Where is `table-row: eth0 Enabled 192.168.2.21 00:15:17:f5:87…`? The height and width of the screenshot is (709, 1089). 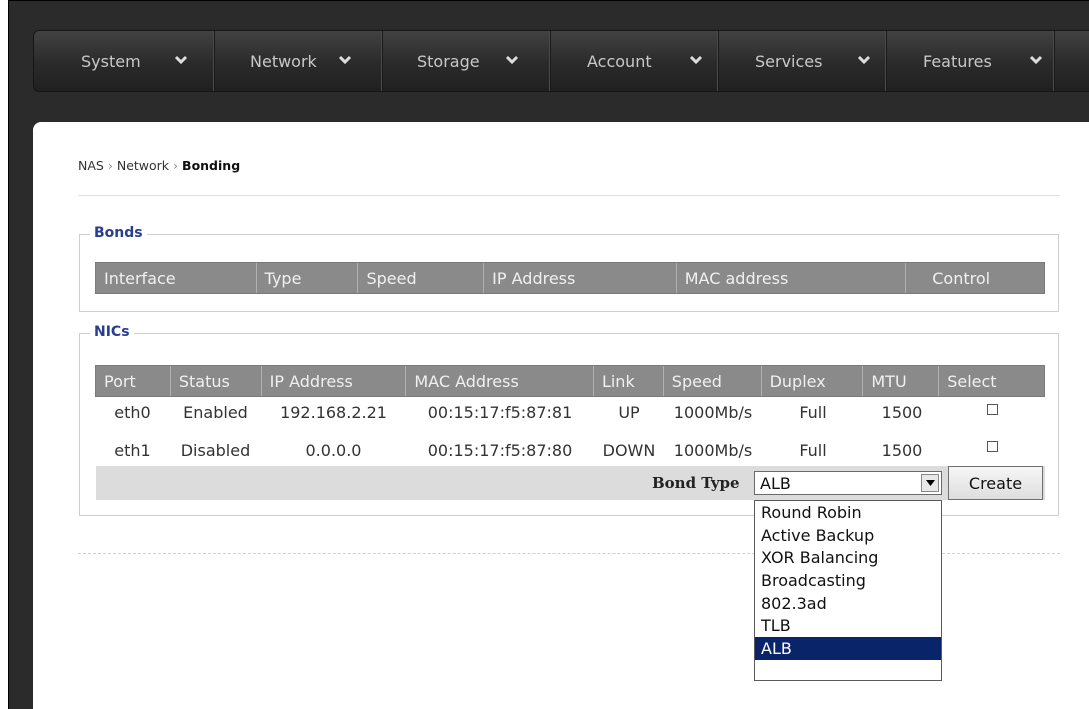
table-row: eth0 Enabled 192.168.2.21 00:15:17:f5:87… is located at coordinates (570, 412).